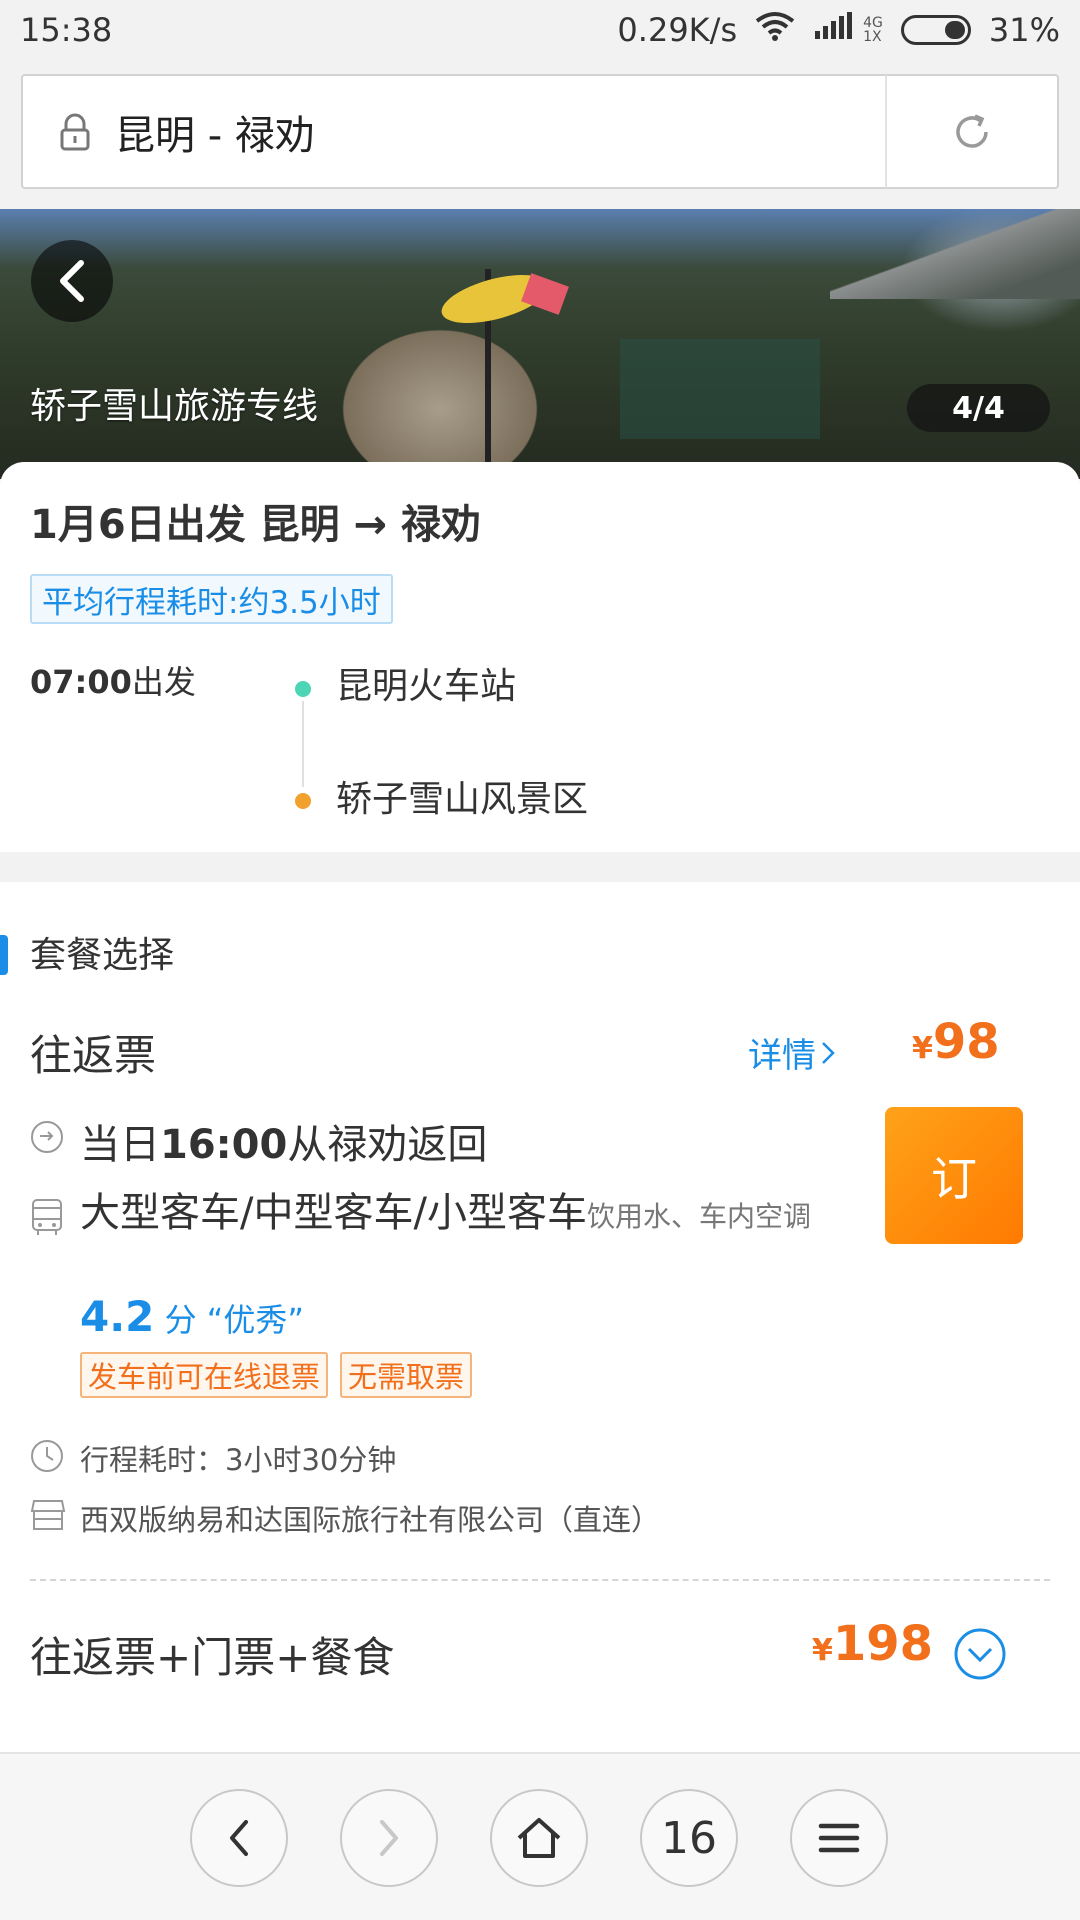 The height and width of the screenshot is (1920, 1080). Describe the element at coordinates (426, 686) in the screenshot. I see `from-stop: 昆明火车站` at that location.